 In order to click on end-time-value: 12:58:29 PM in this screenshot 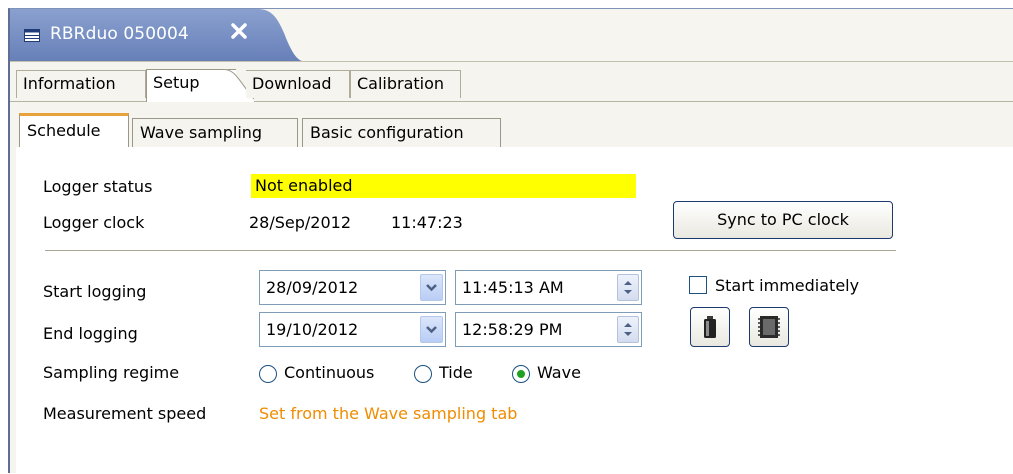, I will do `click(512, 329)`.